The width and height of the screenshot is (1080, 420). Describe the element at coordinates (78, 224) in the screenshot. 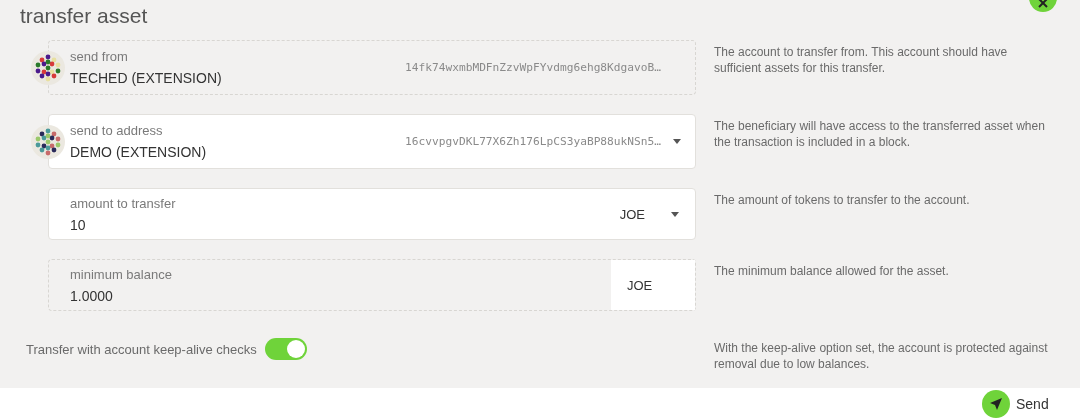

I see `field-value: 10` at that location.